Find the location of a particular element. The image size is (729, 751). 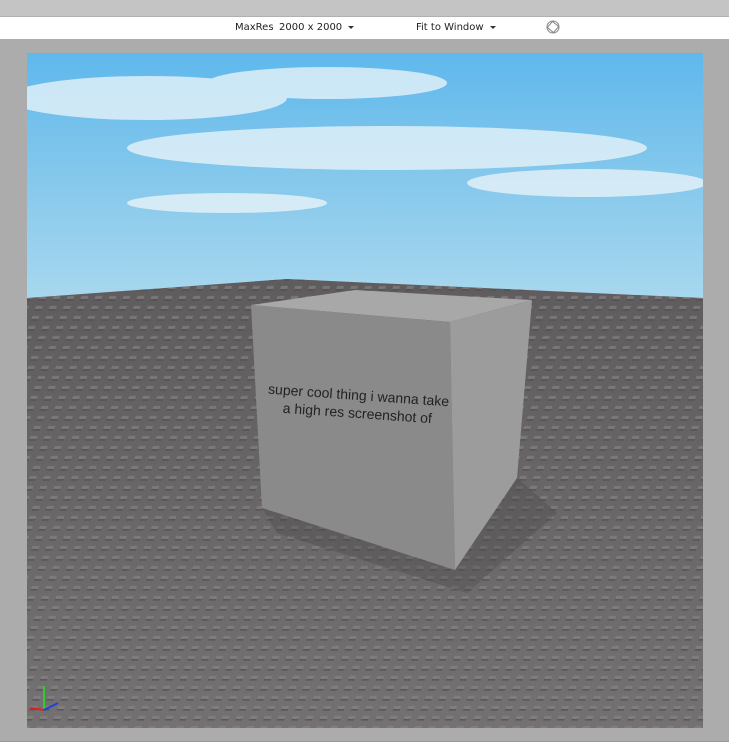

fit-dropdown: Fit to Window is located at coordinates (456, 27).